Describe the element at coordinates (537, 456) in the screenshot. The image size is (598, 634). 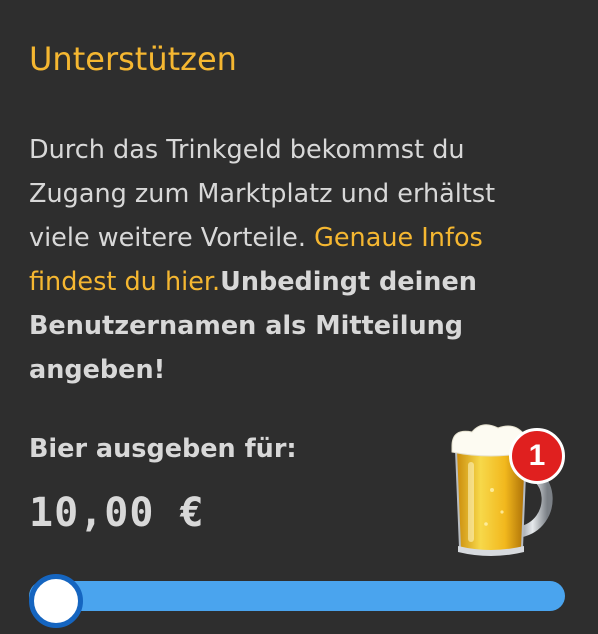
I see `notification-badge: 1` at that location.